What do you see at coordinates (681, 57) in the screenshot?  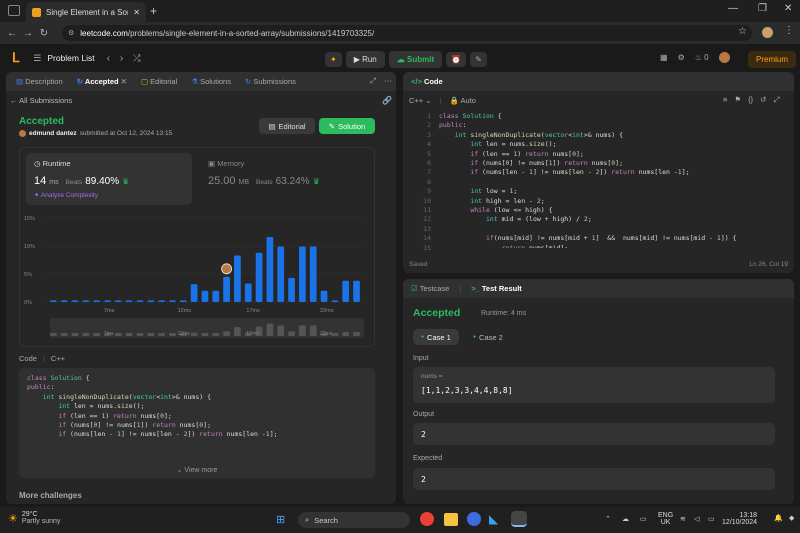 I see `settings-gear-icon: ⚙` at bounding box center [681, 57].